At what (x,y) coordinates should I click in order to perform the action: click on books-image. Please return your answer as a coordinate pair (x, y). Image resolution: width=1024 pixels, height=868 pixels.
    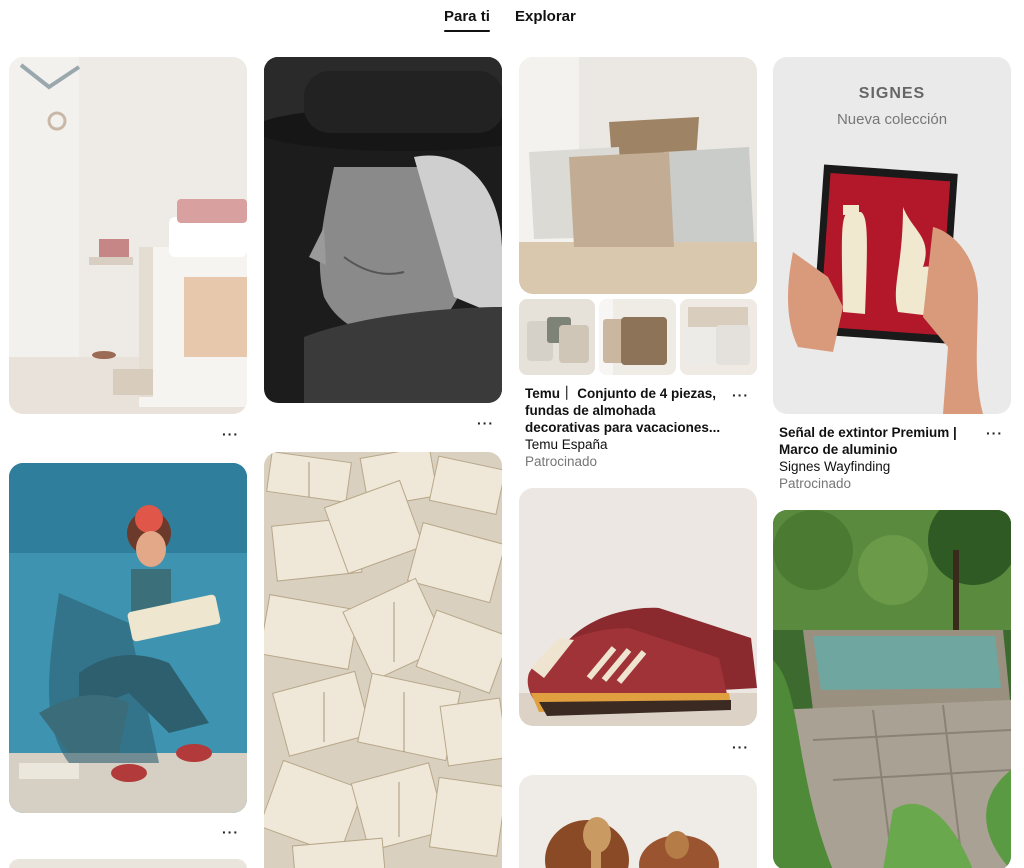
    Looking at the image, I should click on (383, 660).